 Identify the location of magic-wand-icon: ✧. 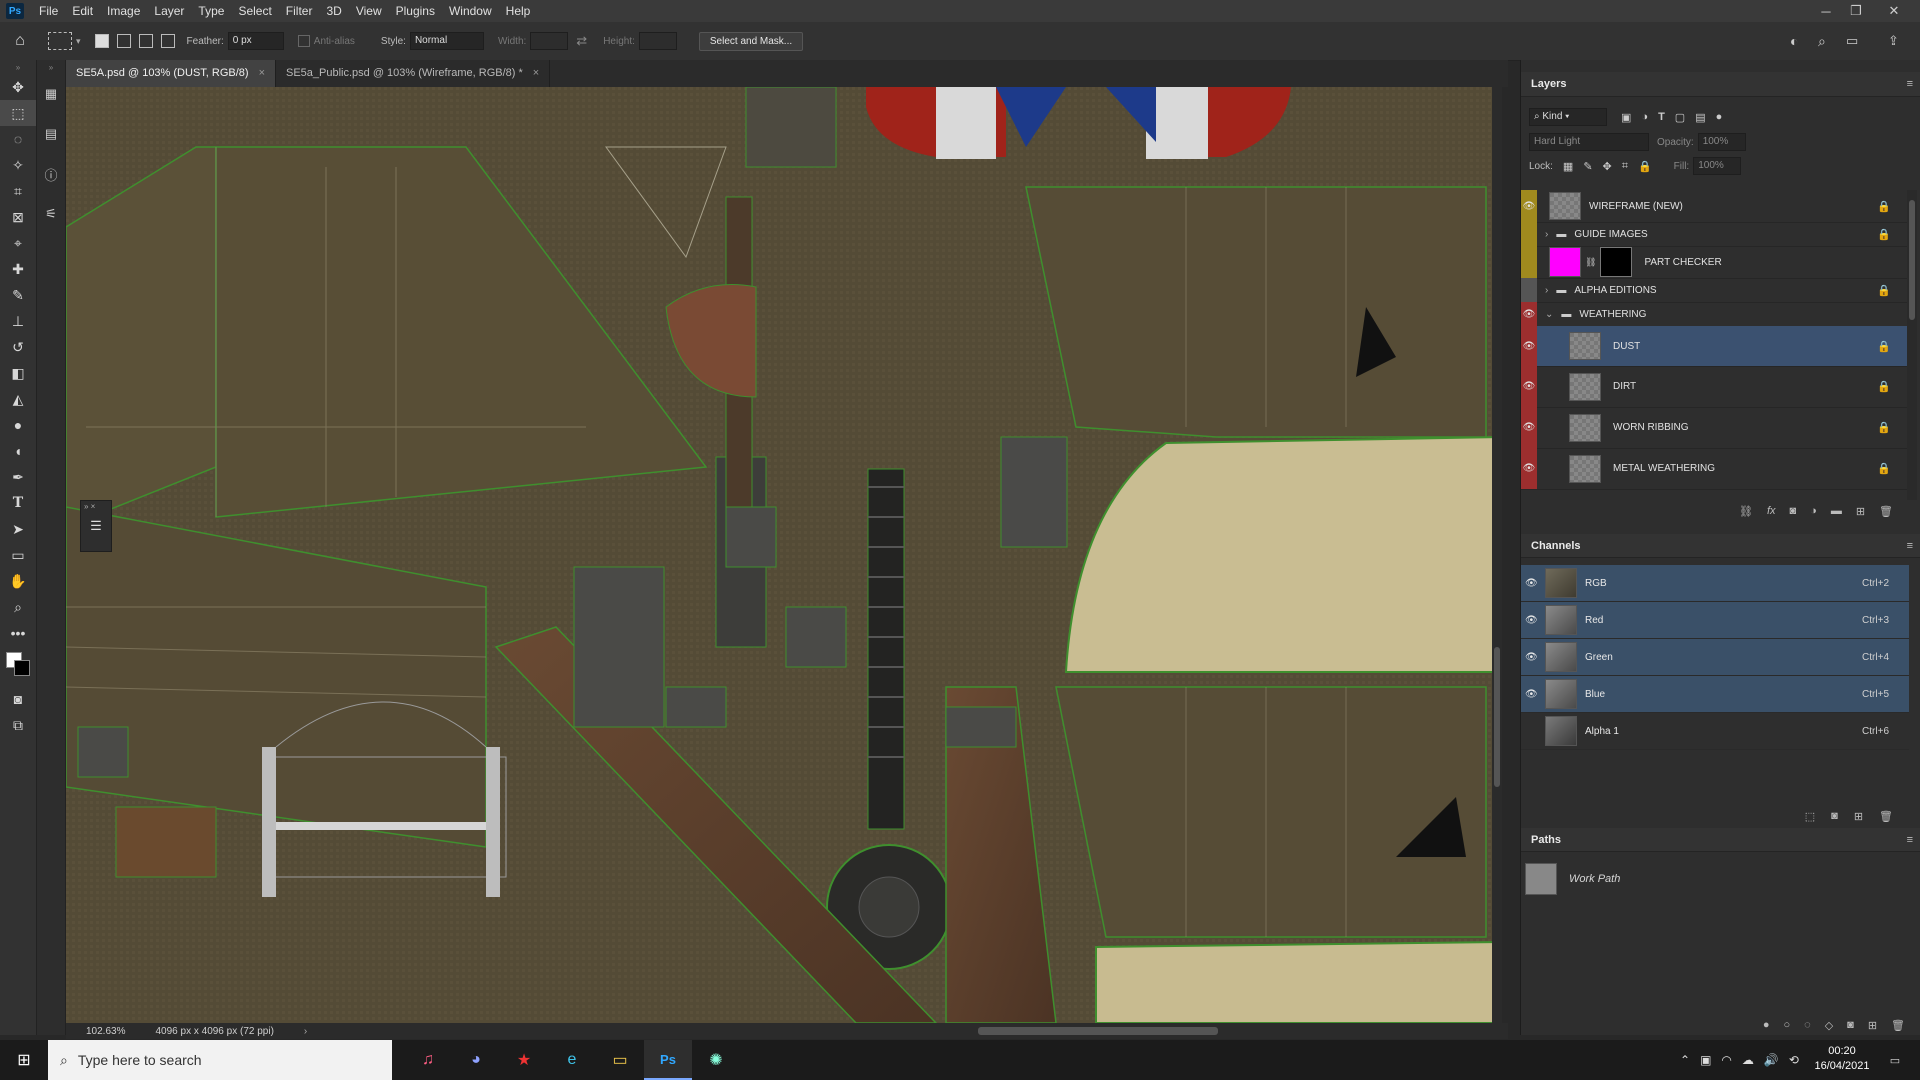
(18, 165).